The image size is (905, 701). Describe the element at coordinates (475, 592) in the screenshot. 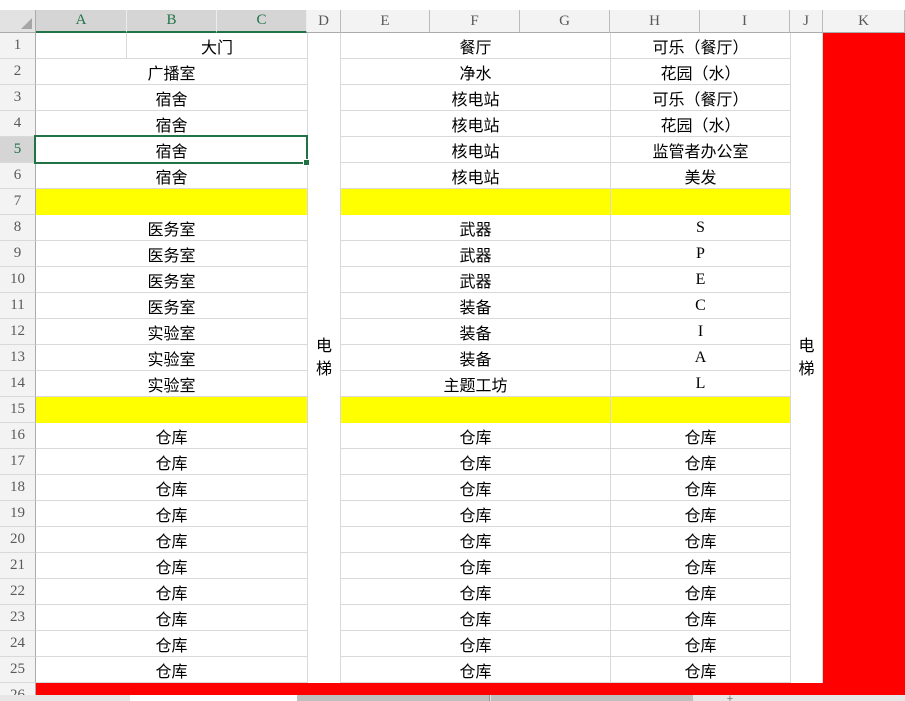

I see `cell-efg-row22: 仓库` at that location.